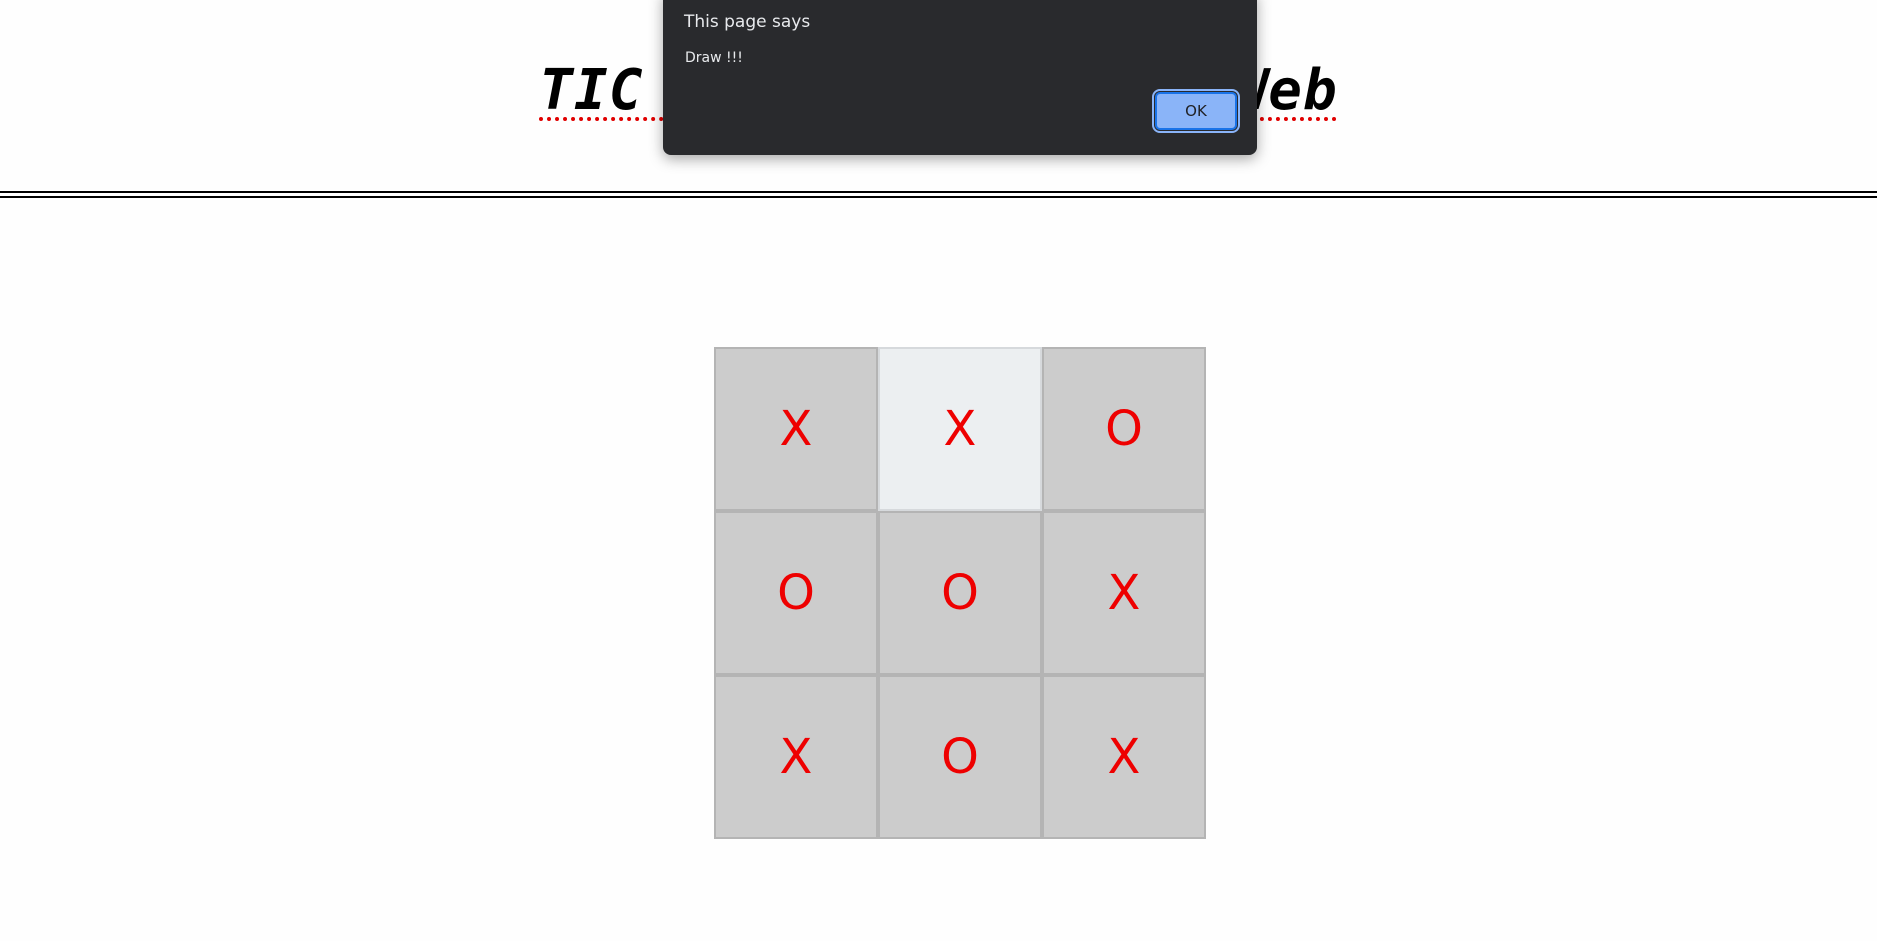  I want to click on board-cell-5: O, so click(960, 593).